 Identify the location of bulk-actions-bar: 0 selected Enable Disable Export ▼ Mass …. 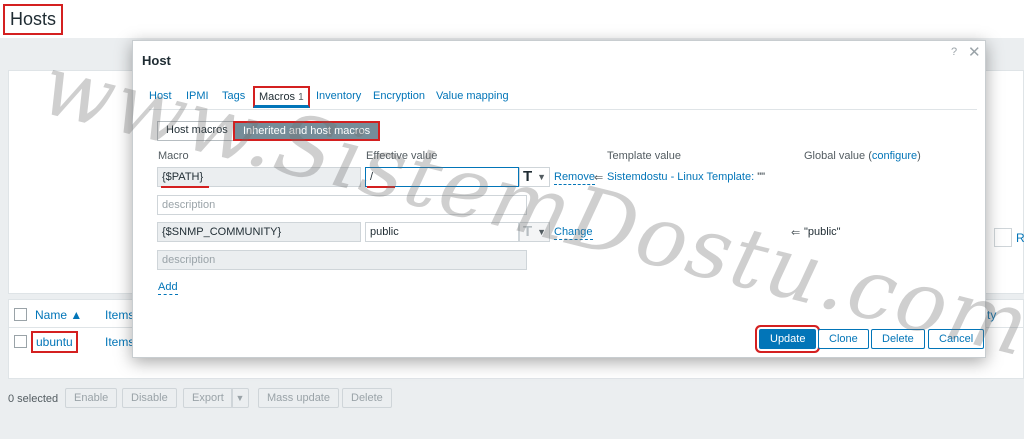
(512, 398).